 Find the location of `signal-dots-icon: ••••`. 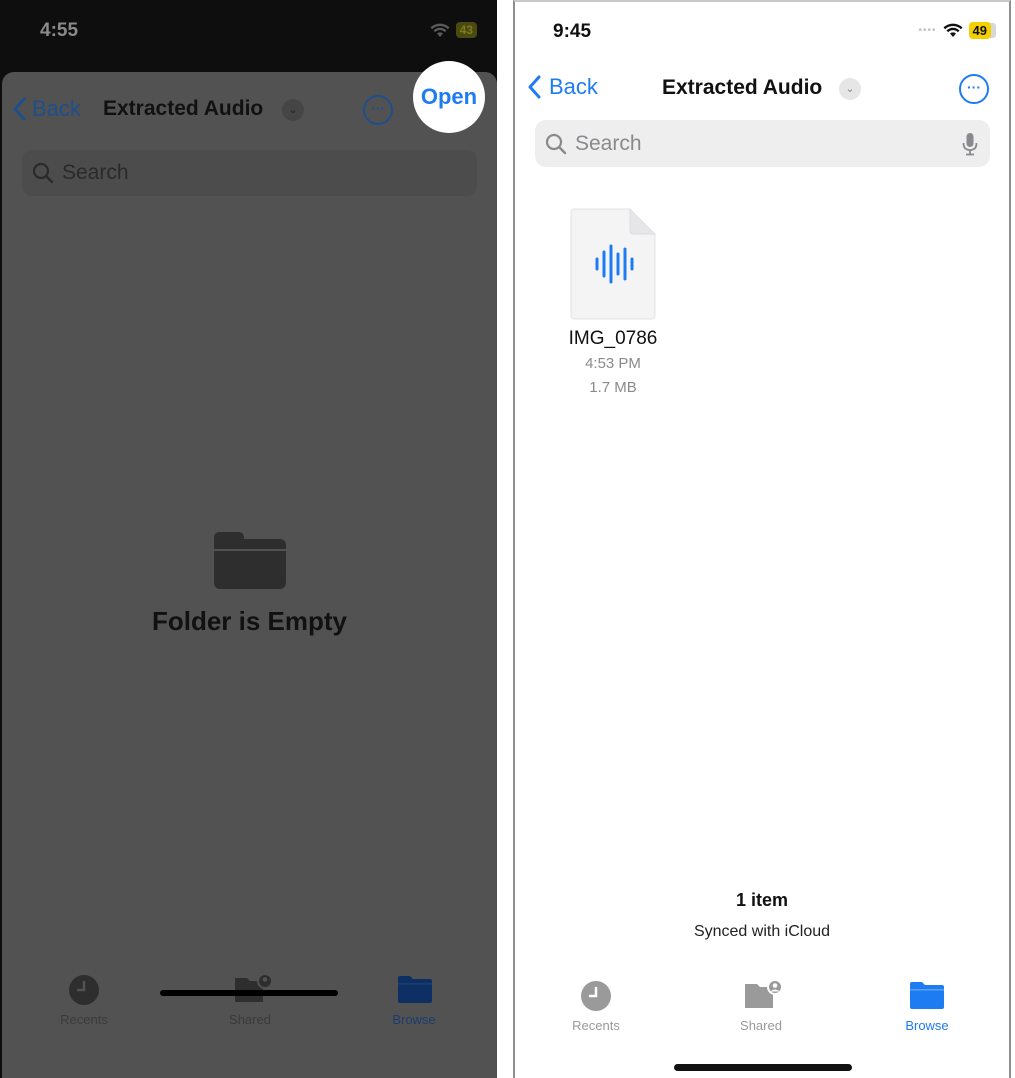

signal-dots-icon: •••• is located at coordinates (927, 30).